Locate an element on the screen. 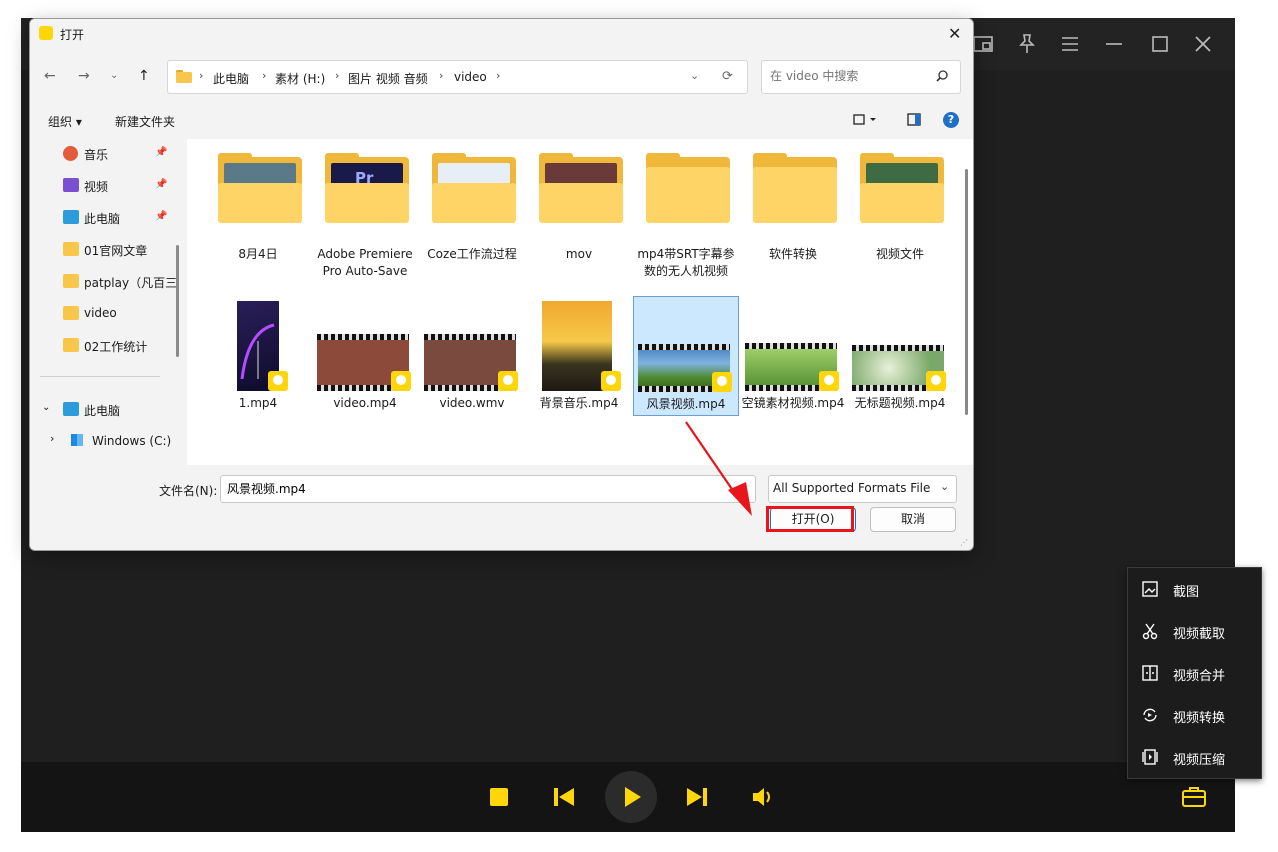  video-file-tile-selected: 风景视频.mp4 is located at coordinates (686, 356).